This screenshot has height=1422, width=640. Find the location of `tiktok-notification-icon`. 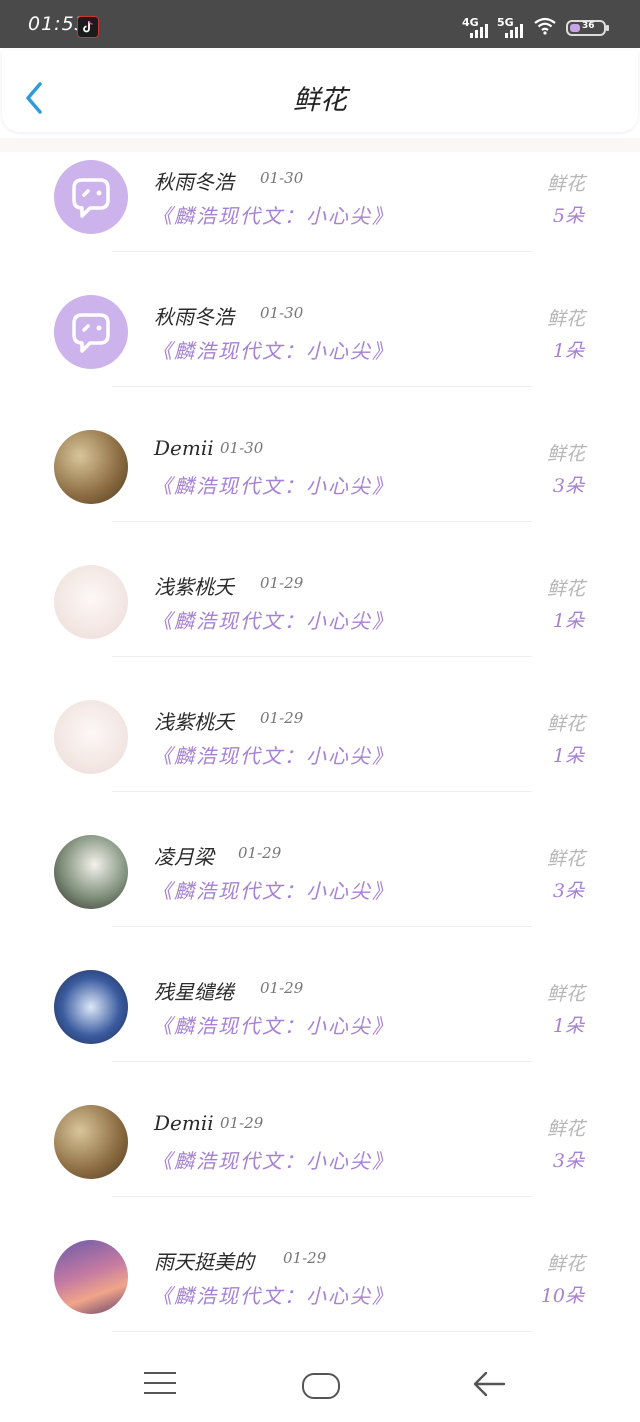

tiktok-notification-icon is located at coordinates (88, 27).